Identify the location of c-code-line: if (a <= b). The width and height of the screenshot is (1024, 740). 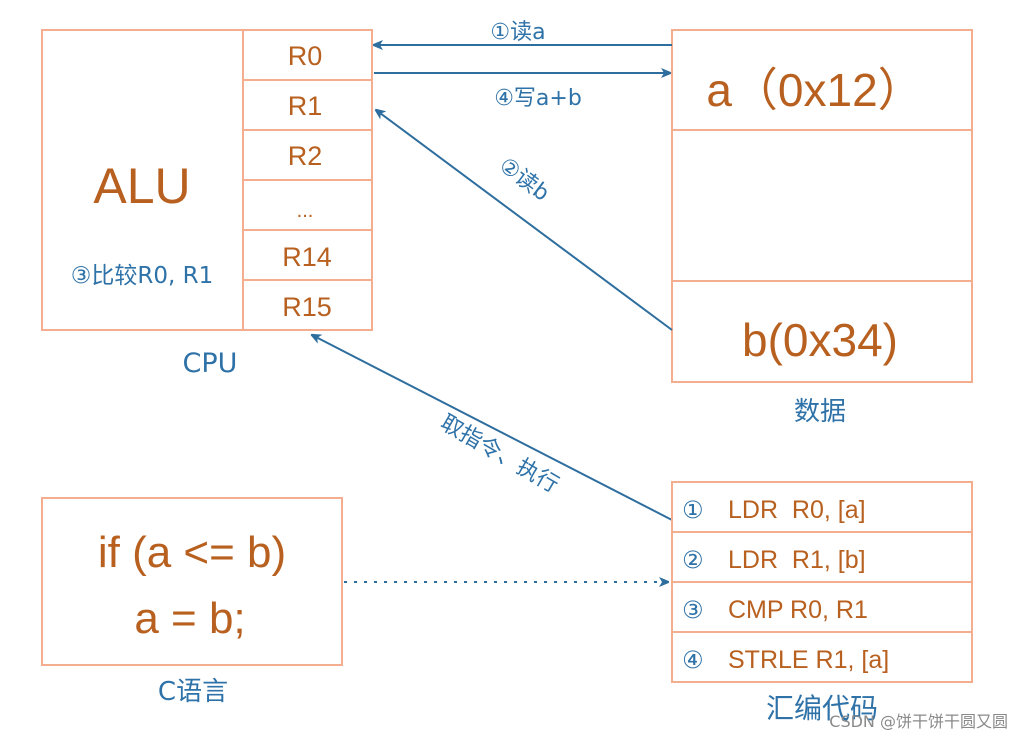
(192, 552).